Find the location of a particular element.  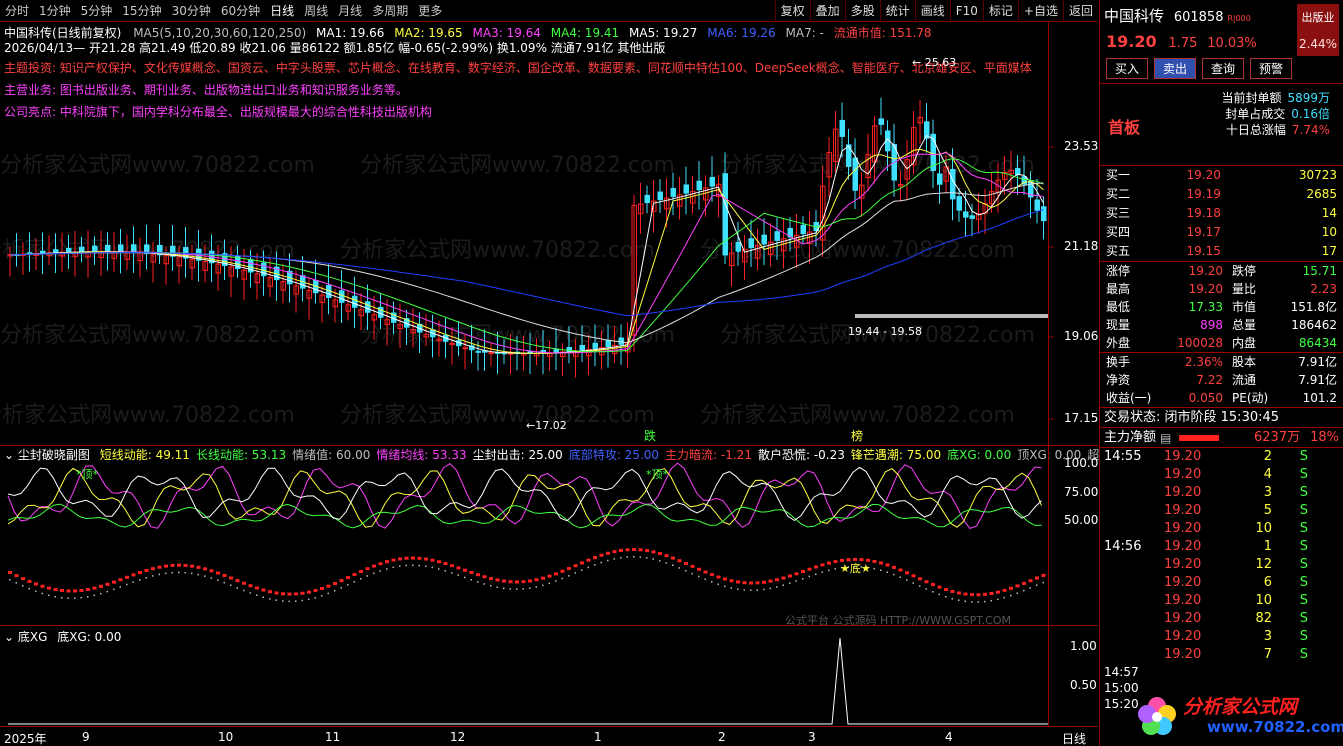

tab-8: 月线 is located at coordinates (350, 11).